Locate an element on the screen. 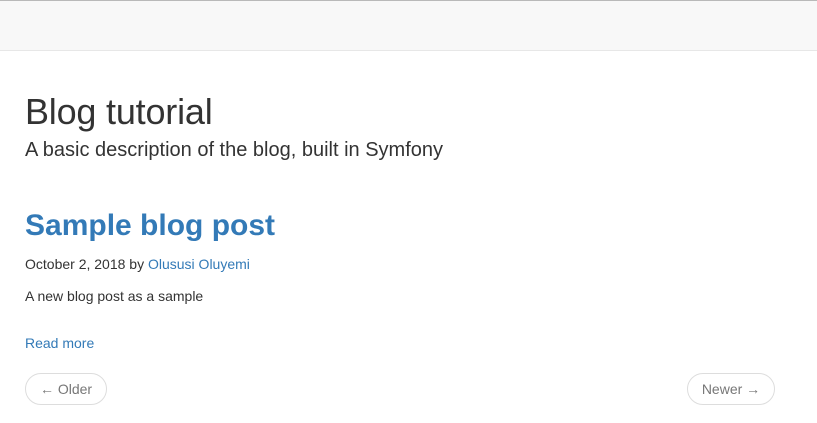 Image resolution: width=817 pixels, height=423 pixels. older-button: ← Older is located at coordinates (66, 389).